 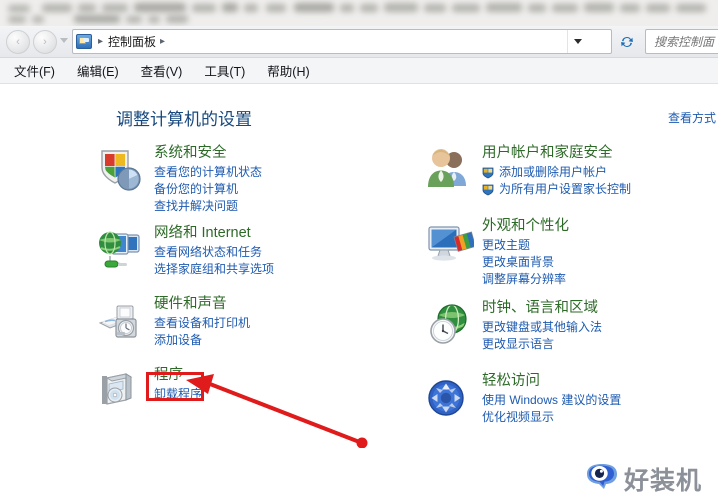 I want to click on back-button: ‹, so click(x=18, y=42).